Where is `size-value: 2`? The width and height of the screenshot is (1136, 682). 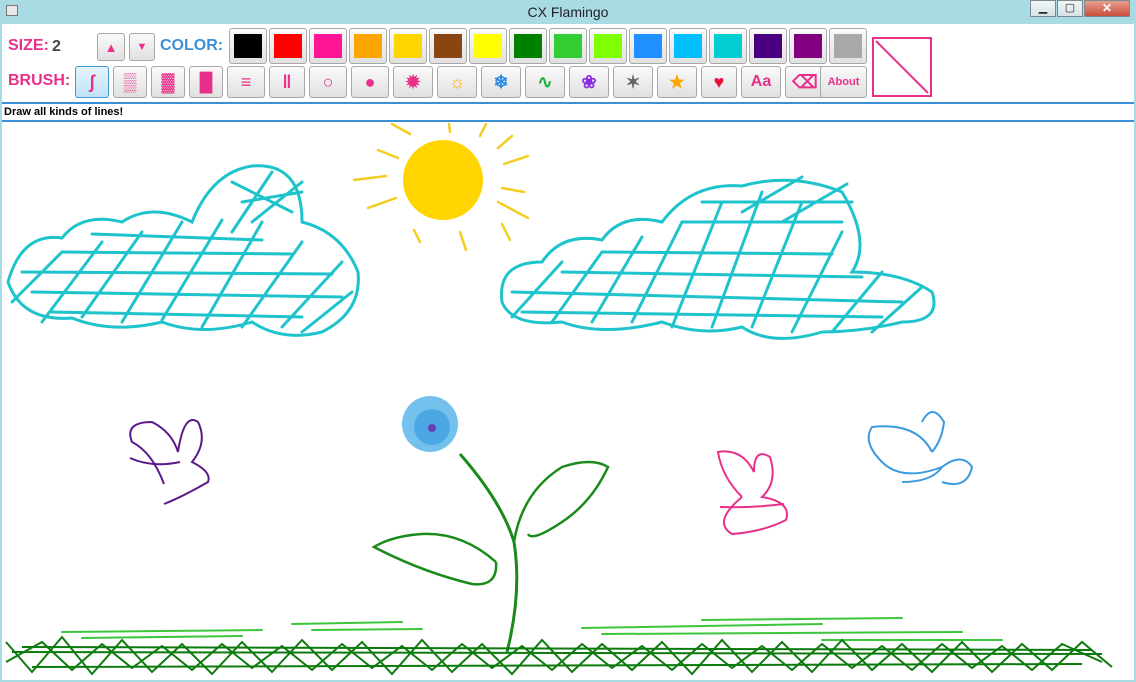
size-value: 2 is located at coordinates (56, 46).